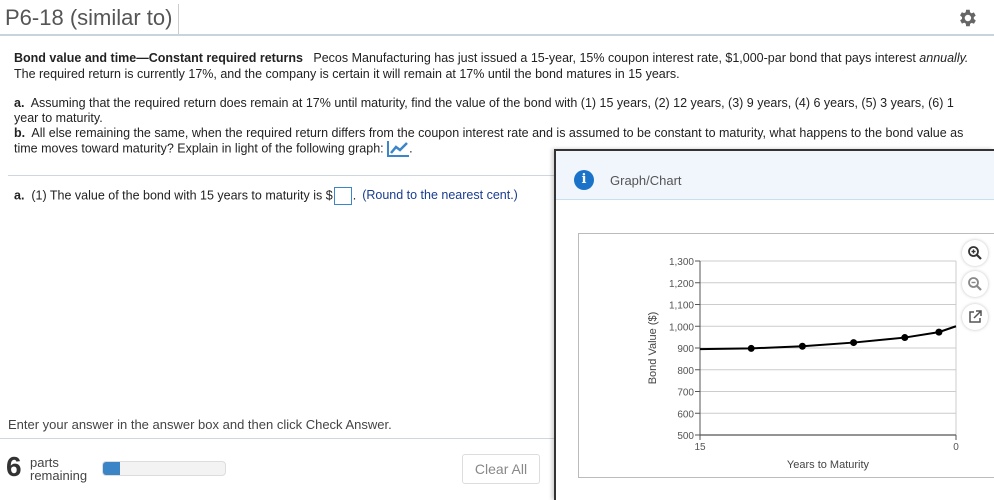 Image resolution: width=994 pixels, height=500 pixels. What do you see at coordinates (828, 338) in the screenshot?
I see `bond-value-line` at bounding box center [828, 338].